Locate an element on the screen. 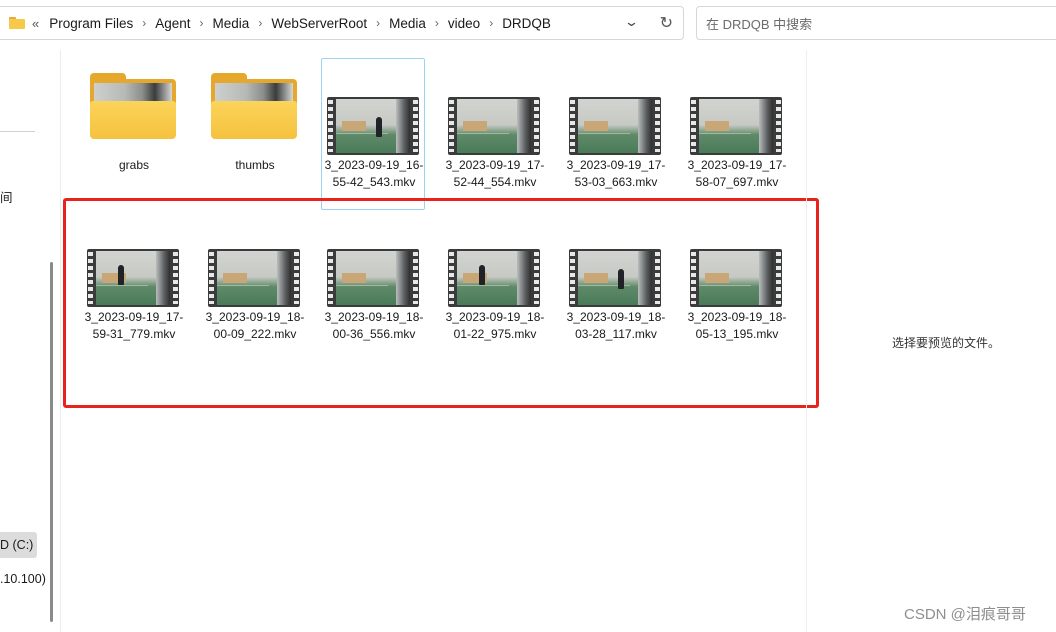 This screenshot has width=1056, height=632. nav-item: 间 is located at coordinates (6, 196).